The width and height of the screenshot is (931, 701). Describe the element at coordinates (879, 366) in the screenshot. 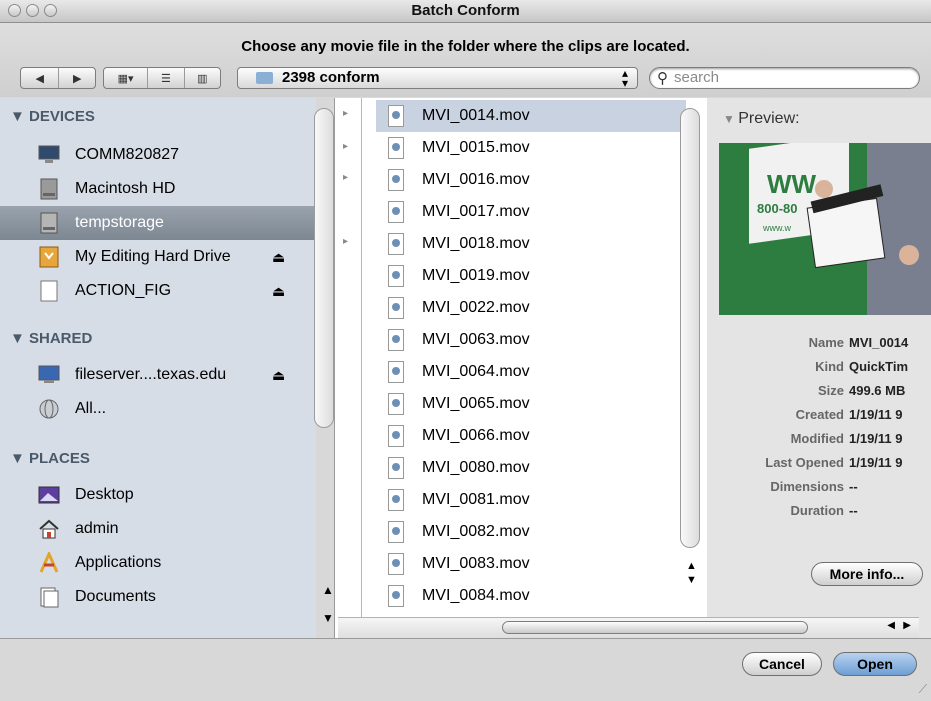

I see `info-value: QuickTim` at that location.